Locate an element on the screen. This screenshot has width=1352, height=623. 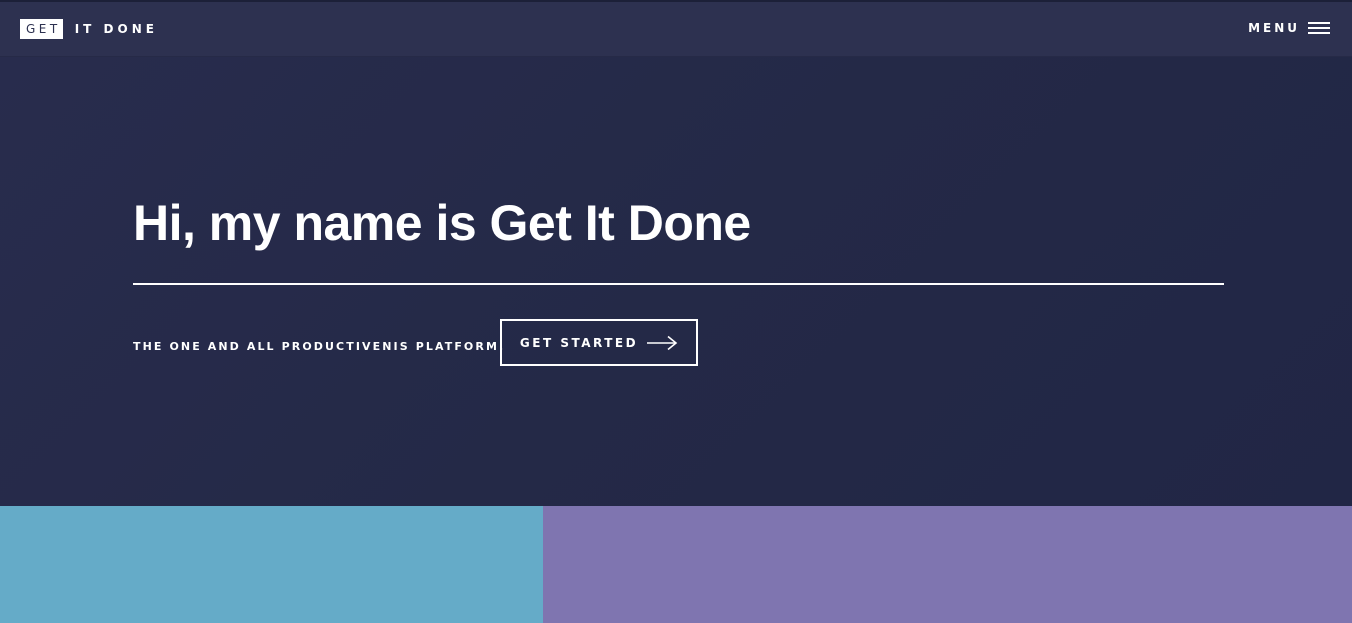
feature-panel-right is located at coordinates (947, 564).